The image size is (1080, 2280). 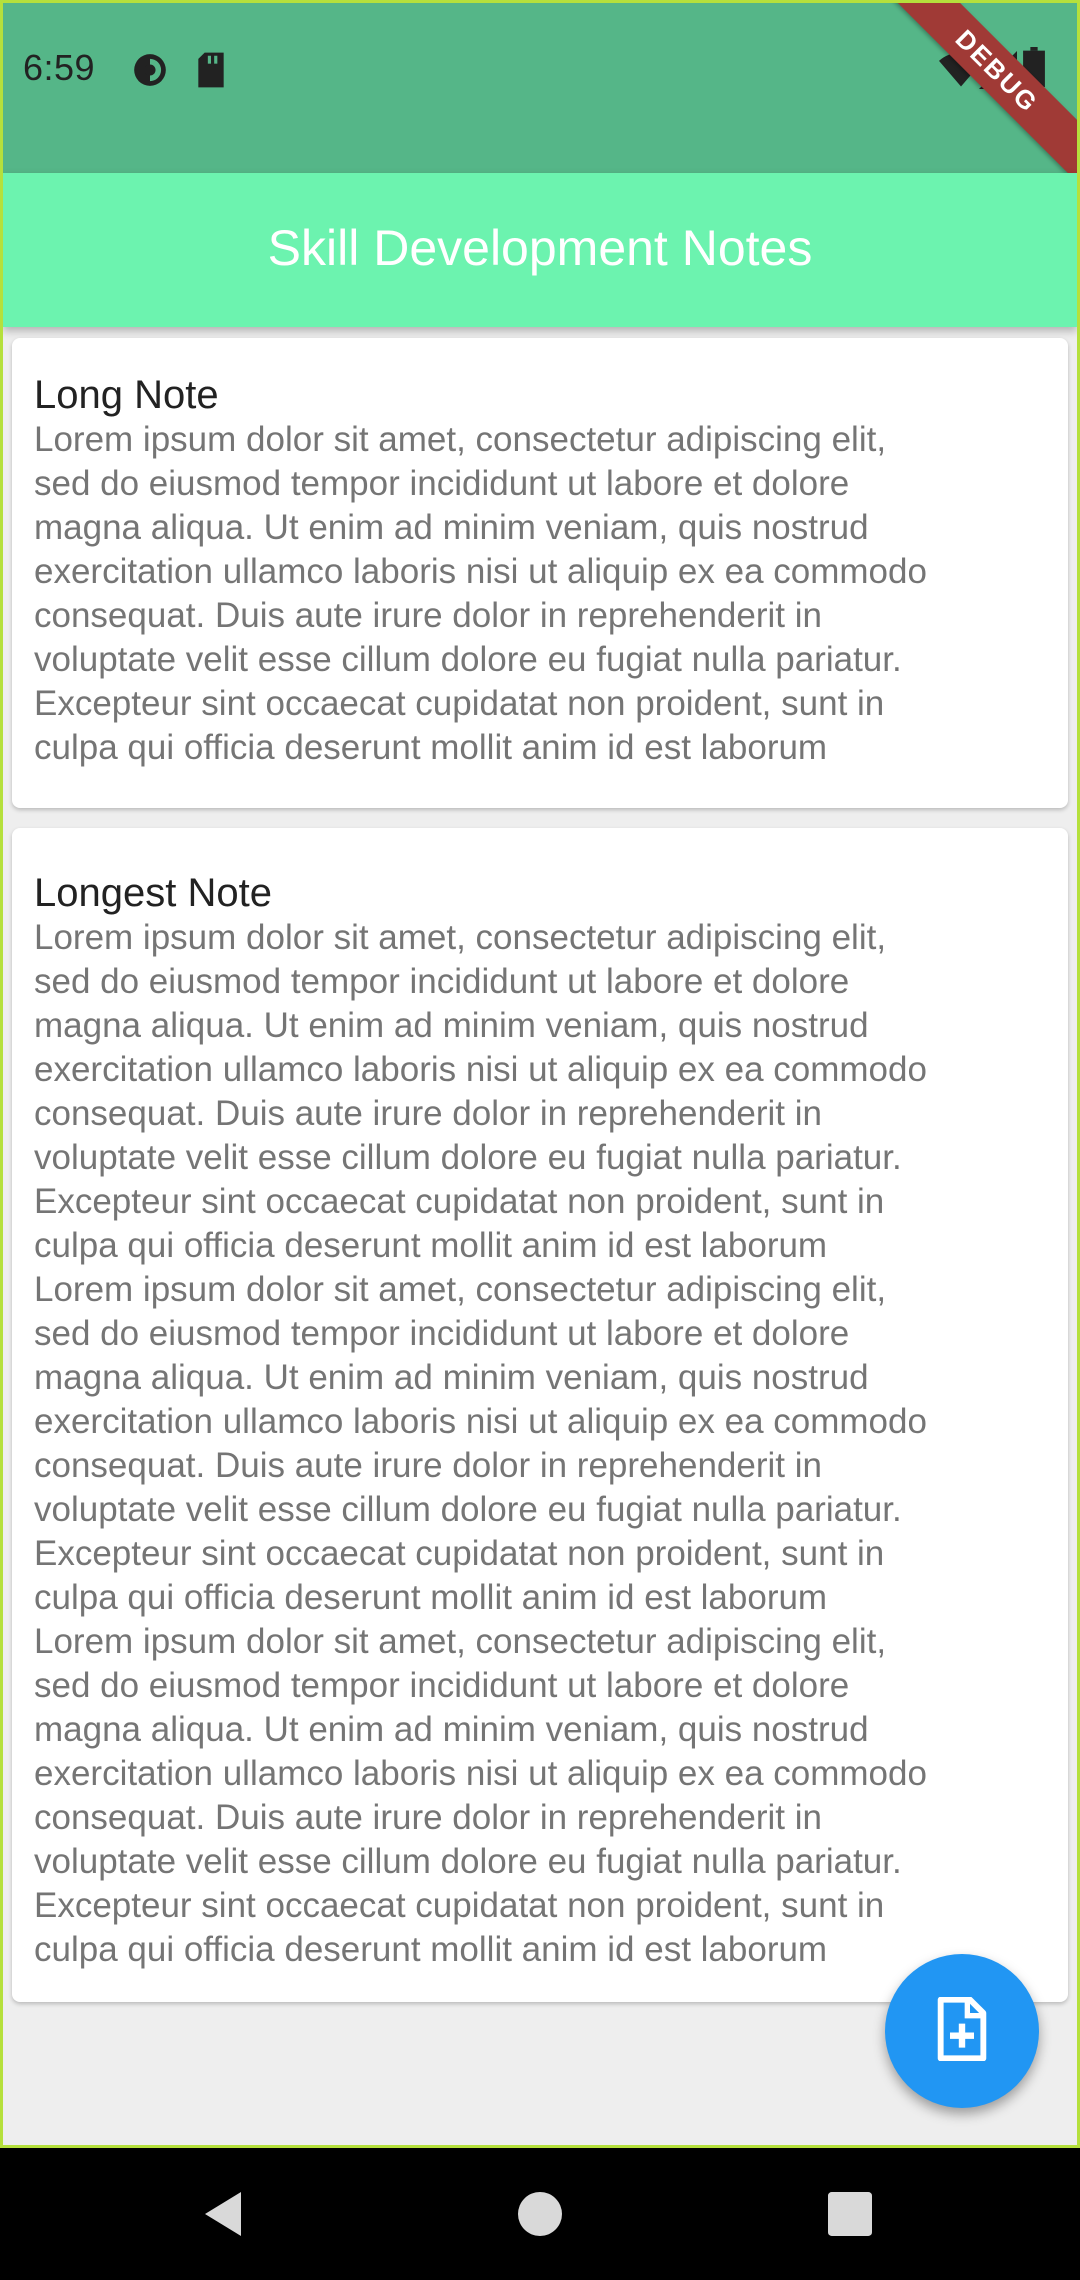 What do you see at coordinates (976, 98) in the screenshot?
I see `debug-banner: DEBUG` at bounding box center [976, 98].